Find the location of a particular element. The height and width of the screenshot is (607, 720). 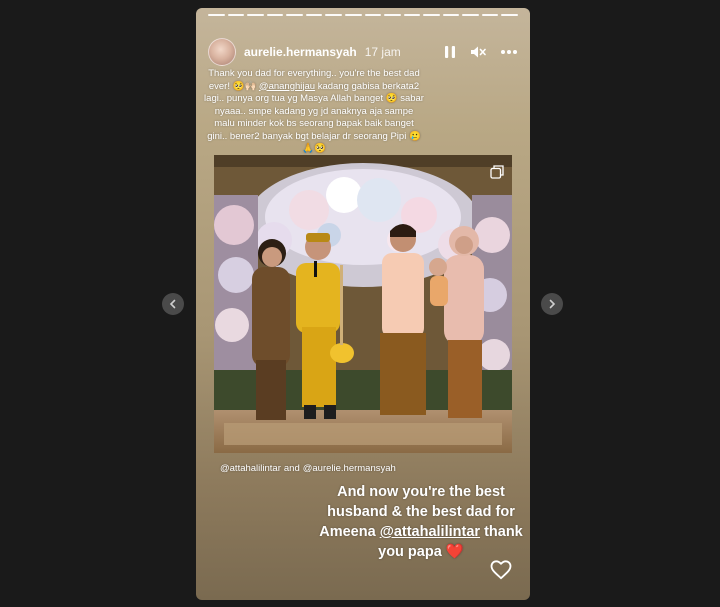

chevron-left-icon is located at coordinates (172, 304).